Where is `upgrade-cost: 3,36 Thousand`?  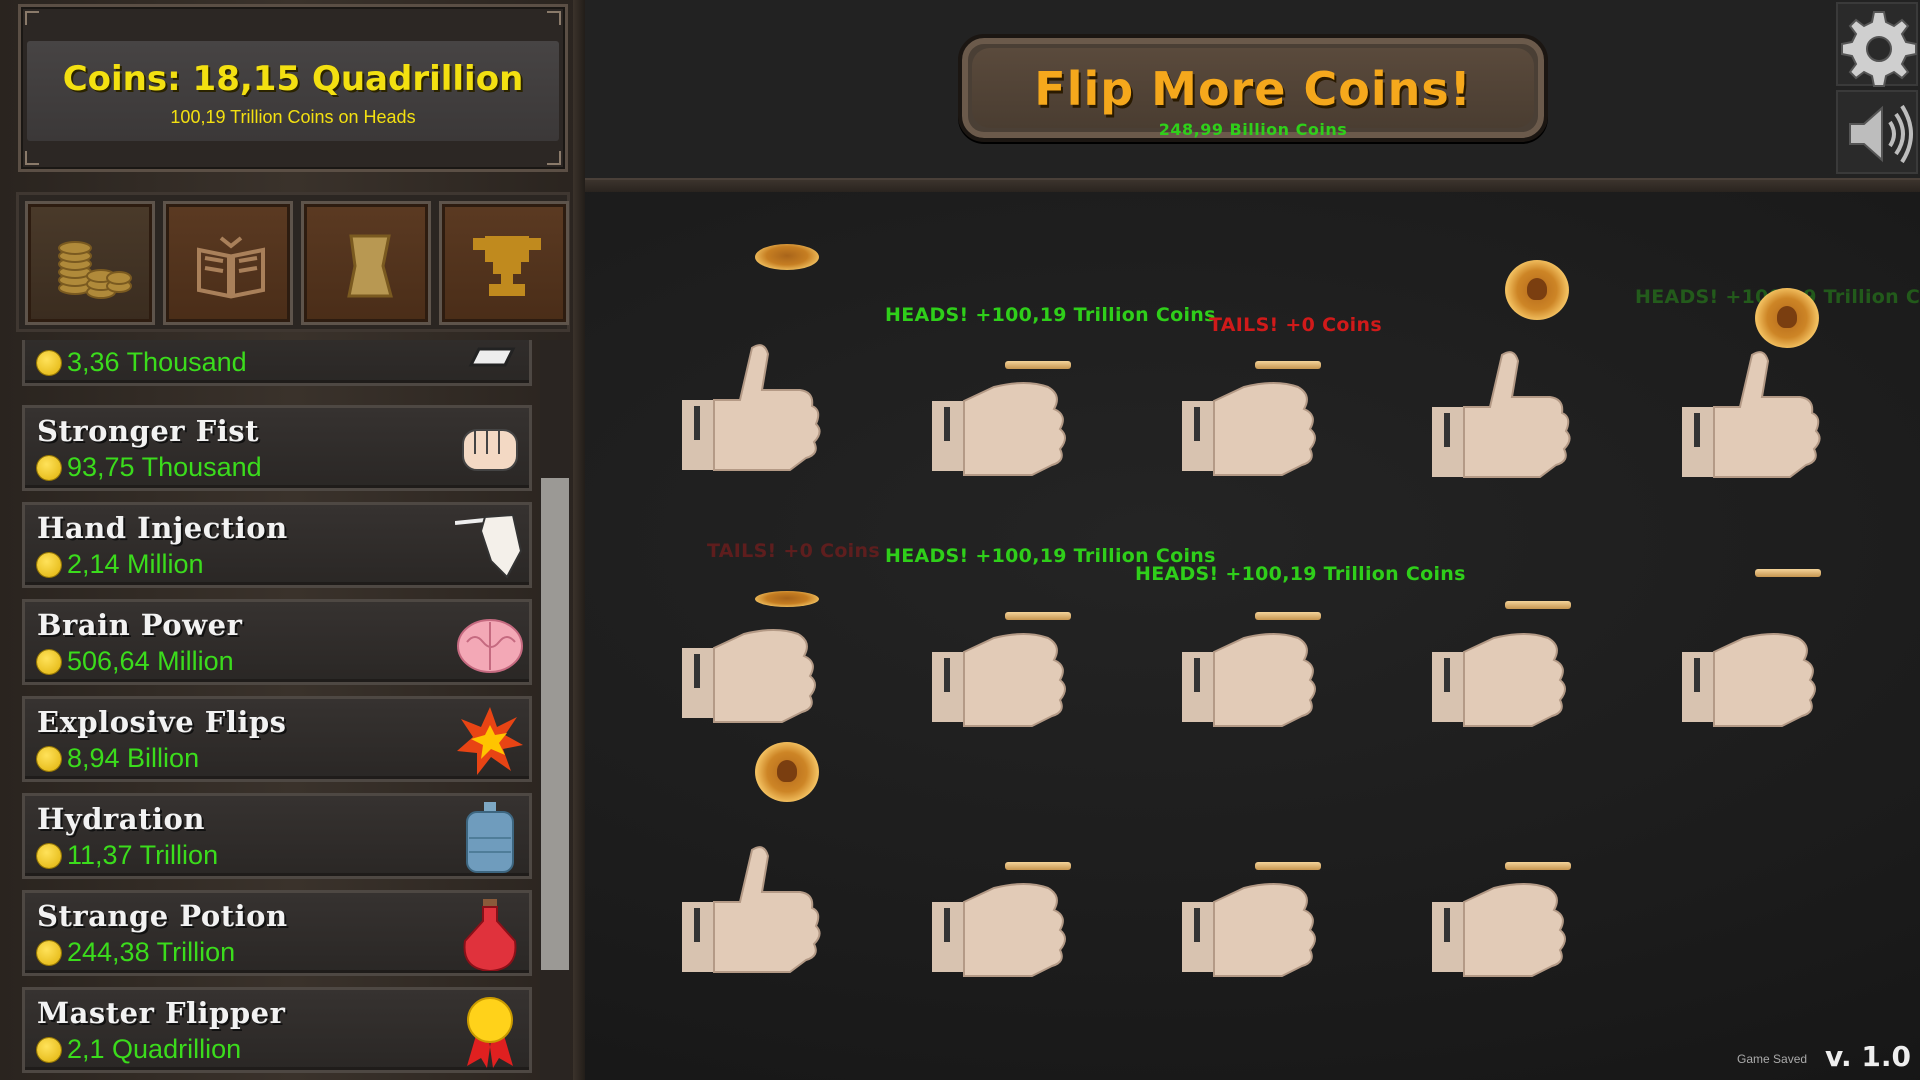
upgrade-cost: 3,36 Thousand is located at coordinates (157, 362).